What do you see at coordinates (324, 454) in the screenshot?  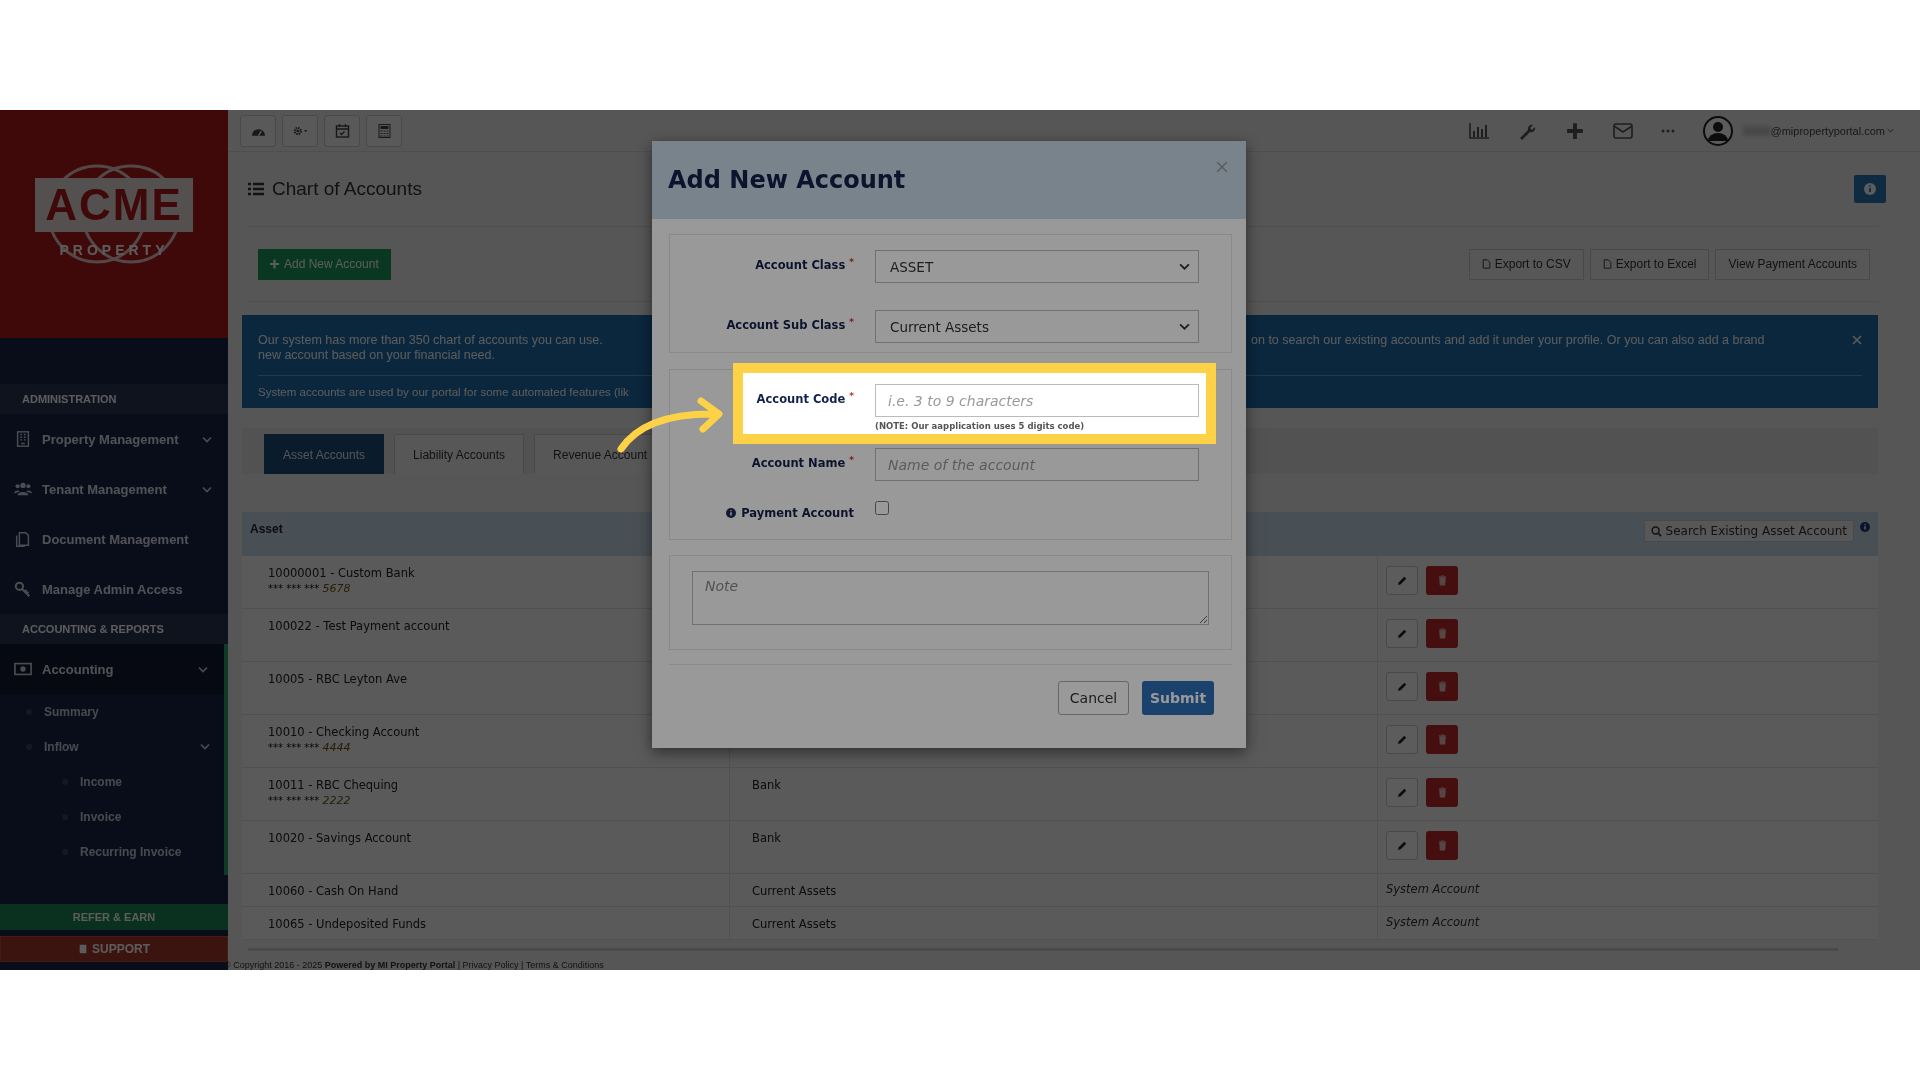 I see `tab: Asset Accounts` at bounding box center [324, 454].